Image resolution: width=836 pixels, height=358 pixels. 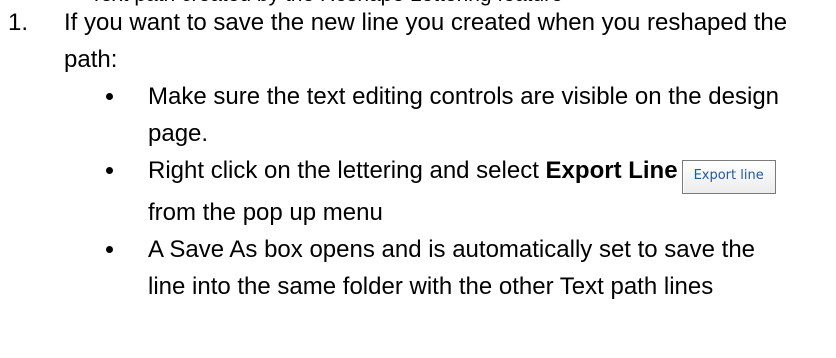 I want to click on step-number: 1., so click(x=18, y=22).